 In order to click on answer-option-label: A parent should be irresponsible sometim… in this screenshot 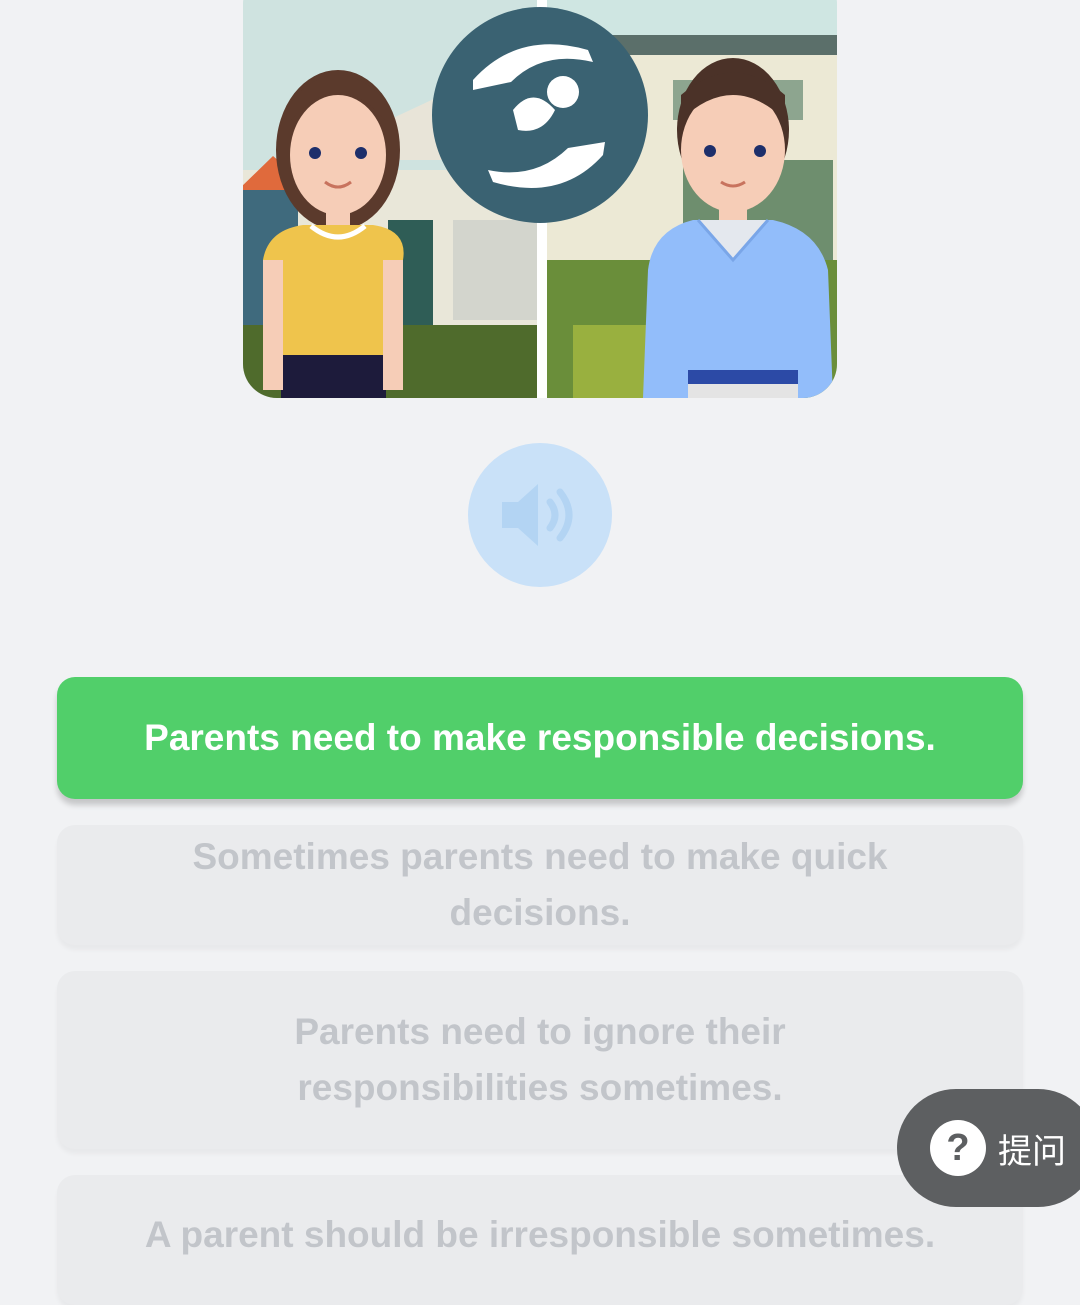, I will do `click(540, 1234)`.